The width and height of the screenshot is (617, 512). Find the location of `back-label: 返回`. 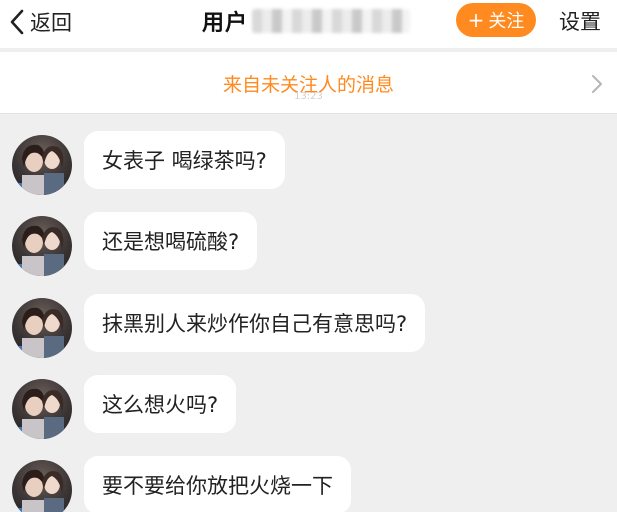

back-label: 返回 is located at coordinates (51, 23).